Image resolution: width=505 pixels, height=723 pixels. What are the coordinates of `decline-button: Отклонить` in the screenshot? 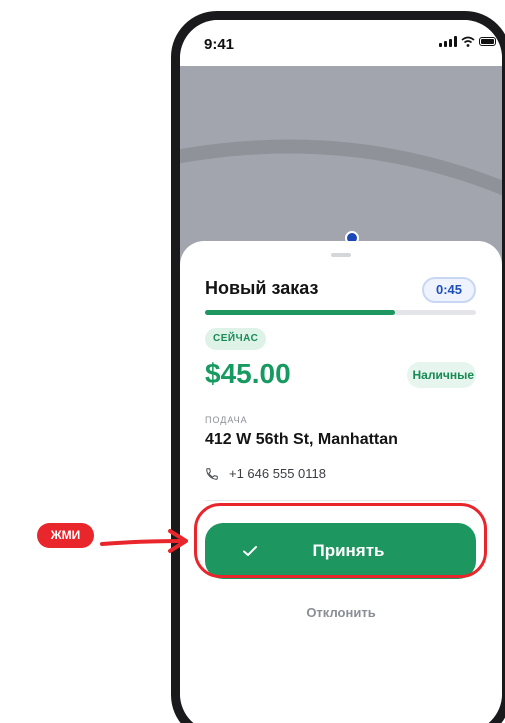 It's located at (341, 612).